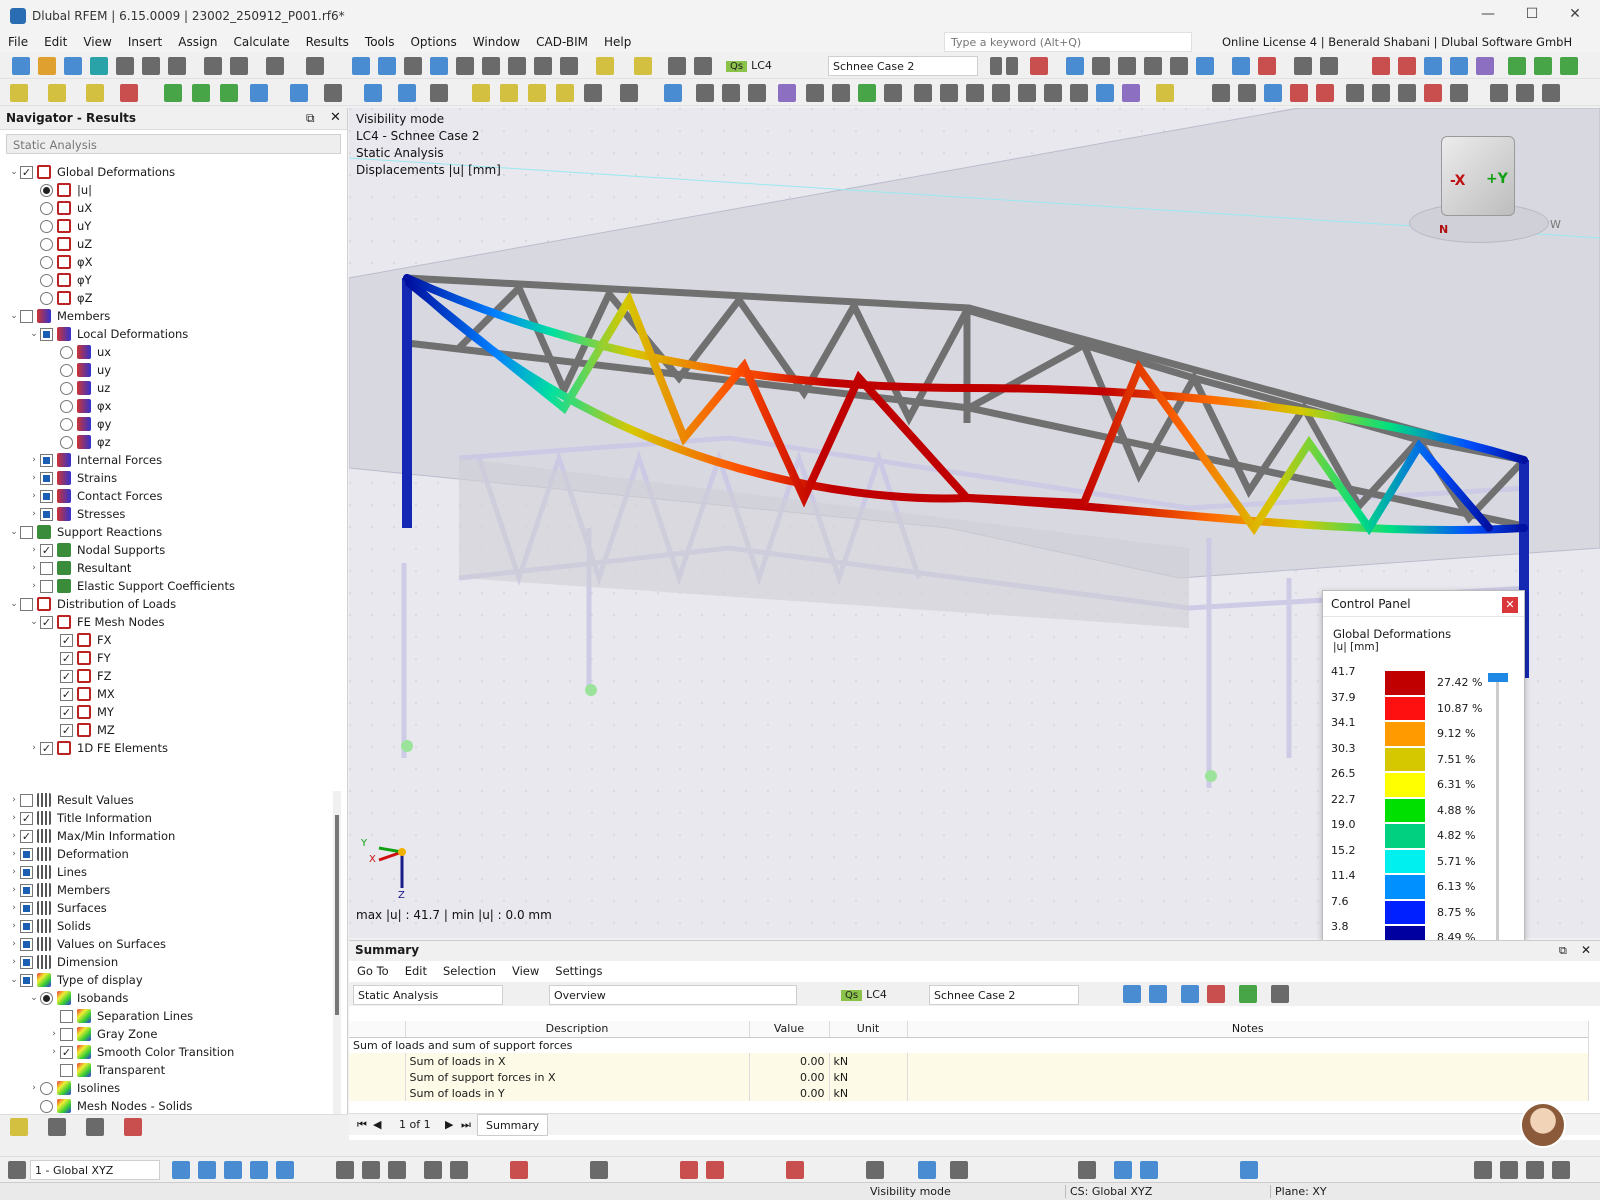  I want to click on view-i-icon, so click(1131, 93).